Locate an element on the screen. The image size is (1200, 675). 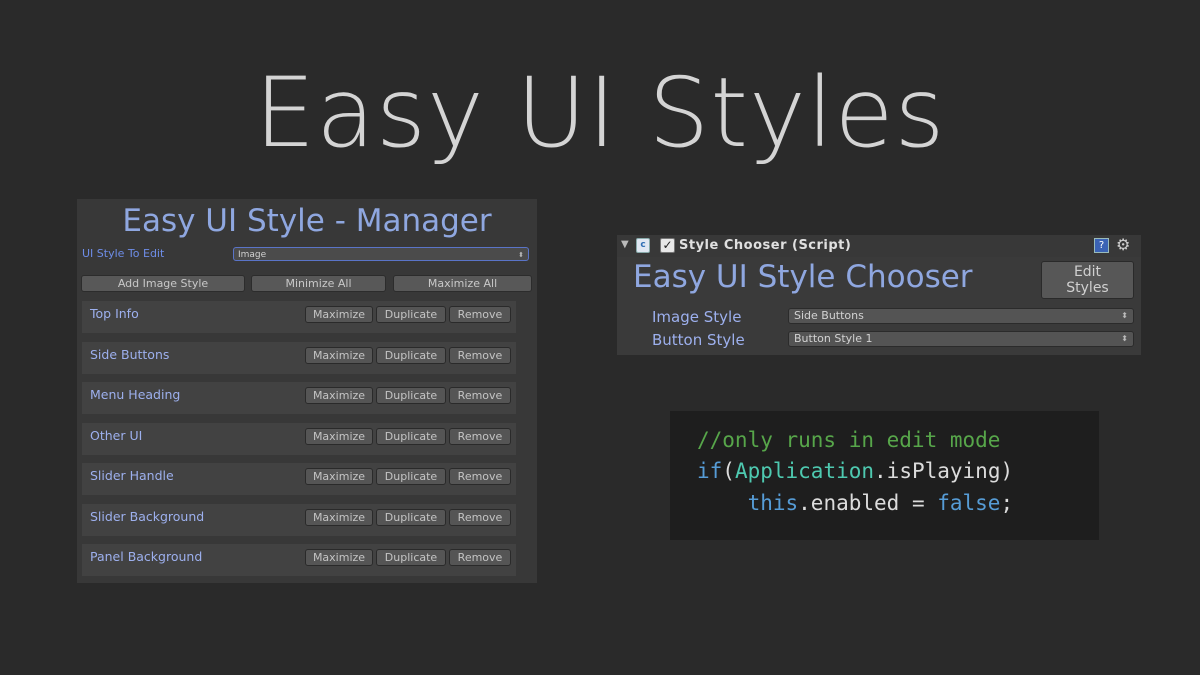
manager-title: Easy UI Style - Manager is located at coordinates (307, 221).